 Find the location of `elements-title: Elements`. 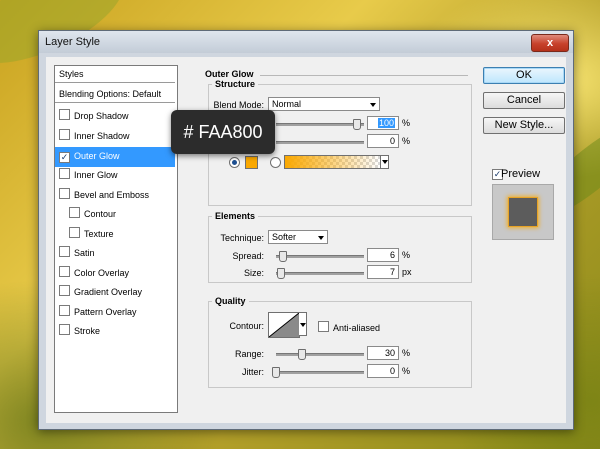

elements-title: Elements is located at coordinates (235, 216).